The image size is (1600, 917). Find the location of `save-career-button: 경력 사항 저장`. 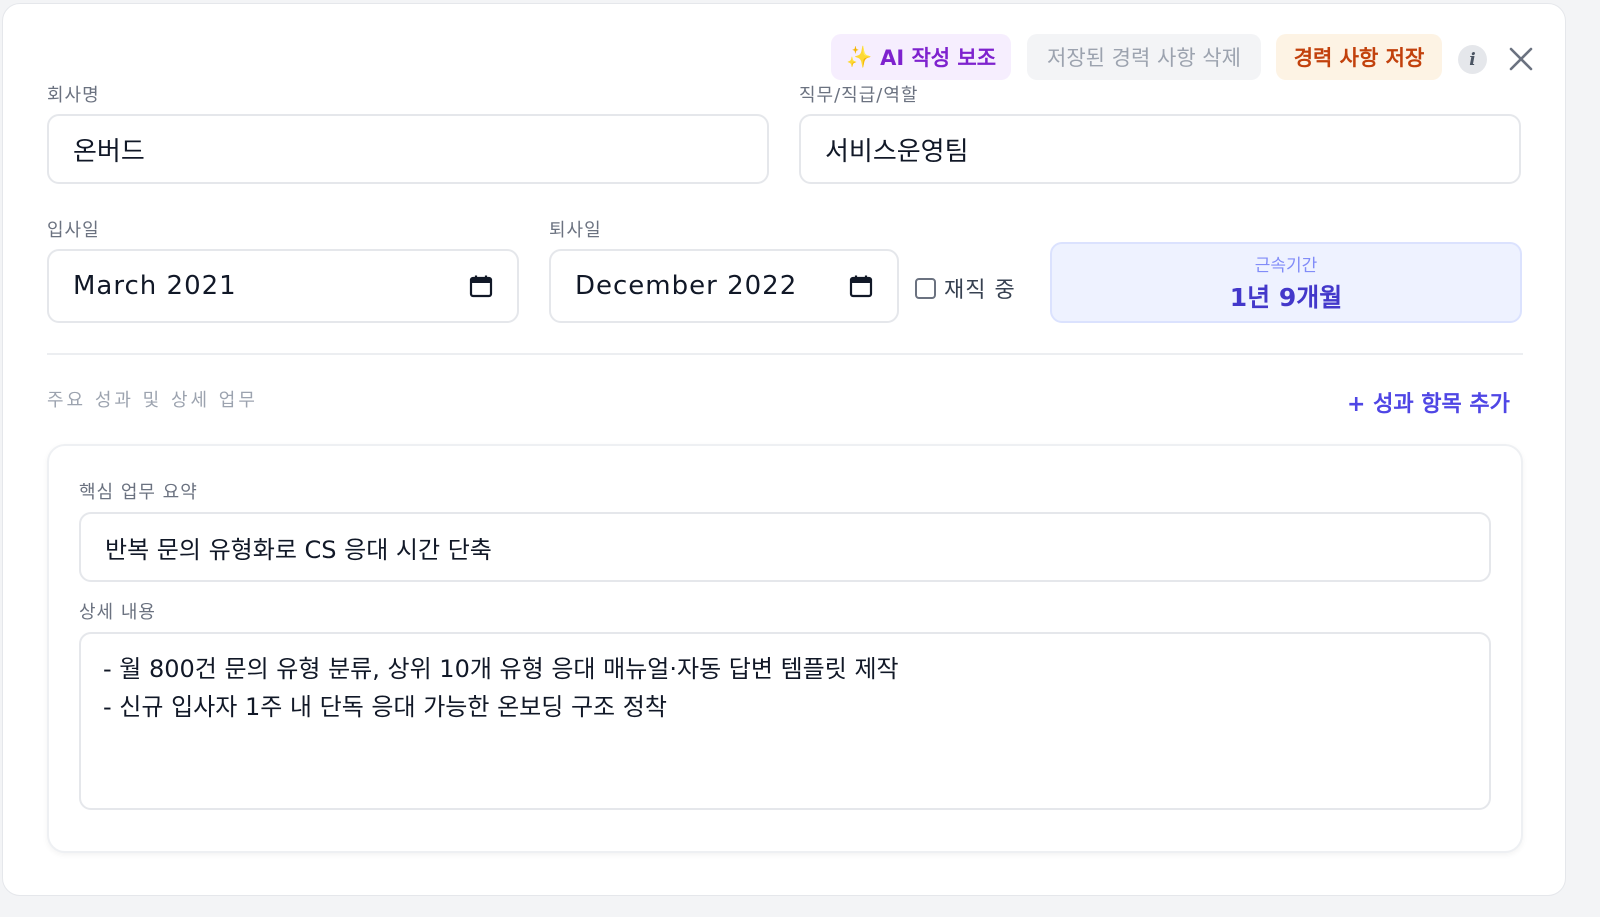

save-career-button: 경력 사항 저장 is located at coordinates (1359, 57).